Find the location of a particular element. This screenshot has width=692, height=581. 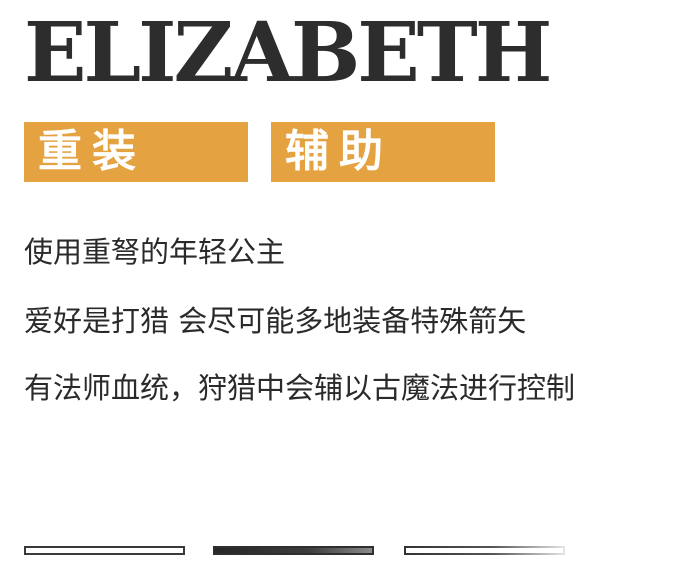

character-name-title: ELIZABETH is located at coordinates (288, 53).